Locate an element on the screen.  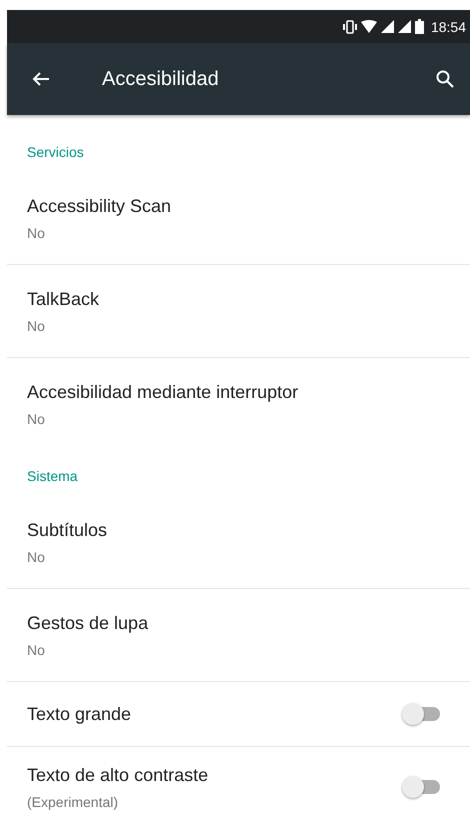
item-title: Subtítulos is located at coordinates (67, 530).